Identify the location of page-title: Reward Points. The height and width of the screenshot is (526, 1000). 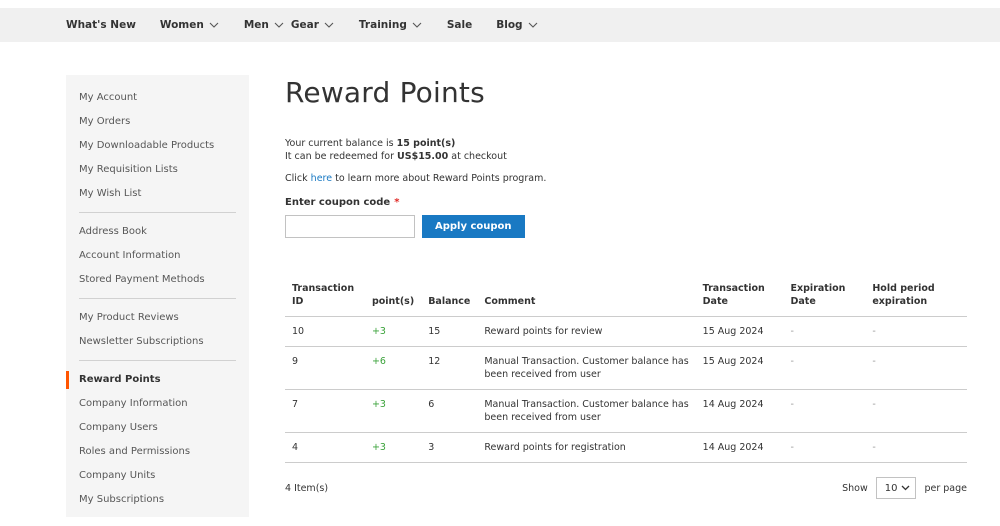
(385, 92).